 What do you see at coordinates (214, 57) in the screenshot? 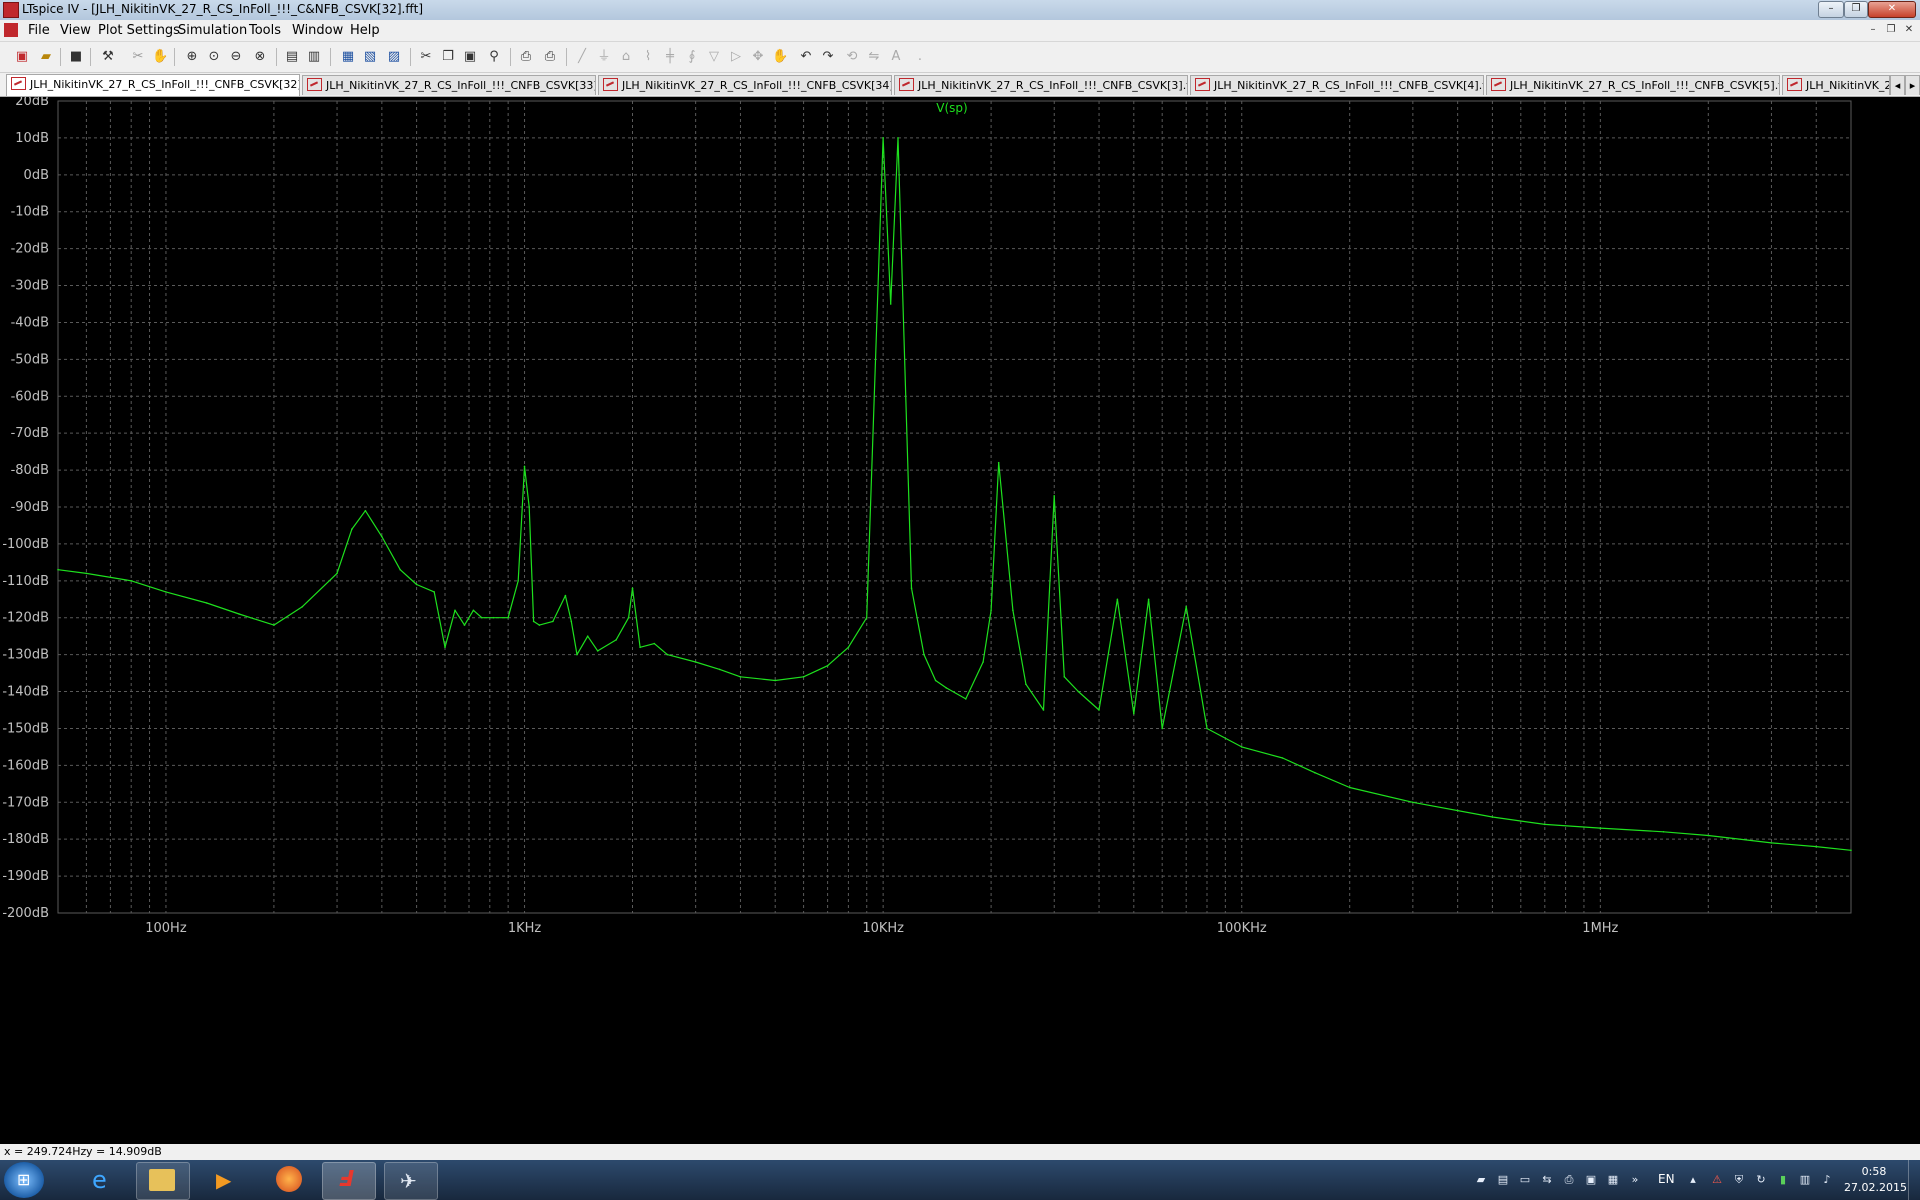
I see `pan-icon: ⊙` at bounding box center [214, 57].